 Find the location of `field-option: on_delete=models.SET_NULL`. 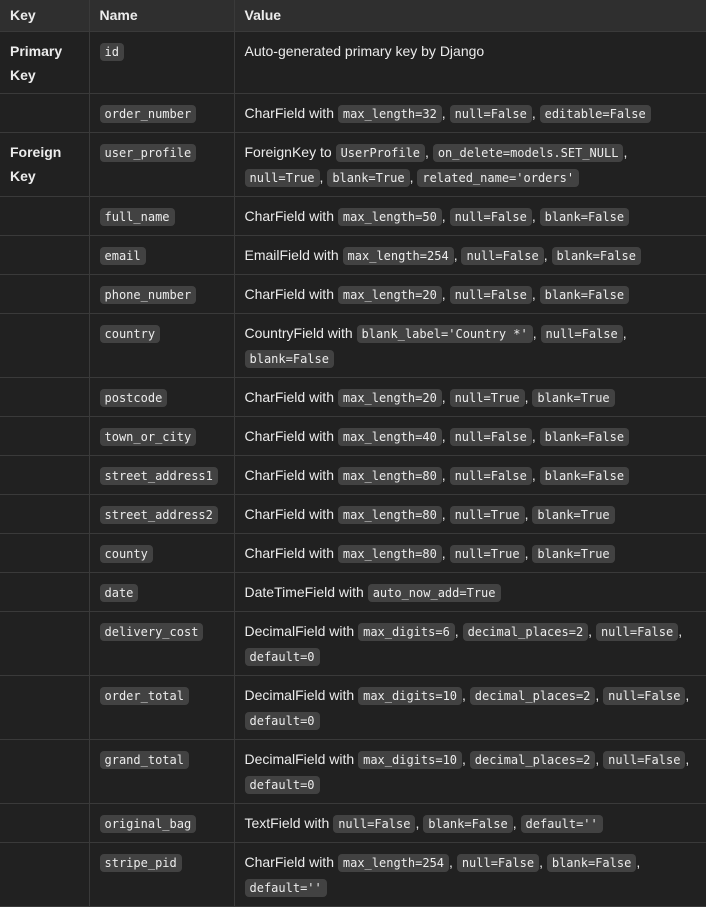

field-option: on_delete=models.SET_NULL is located at coordinates (528, 152).